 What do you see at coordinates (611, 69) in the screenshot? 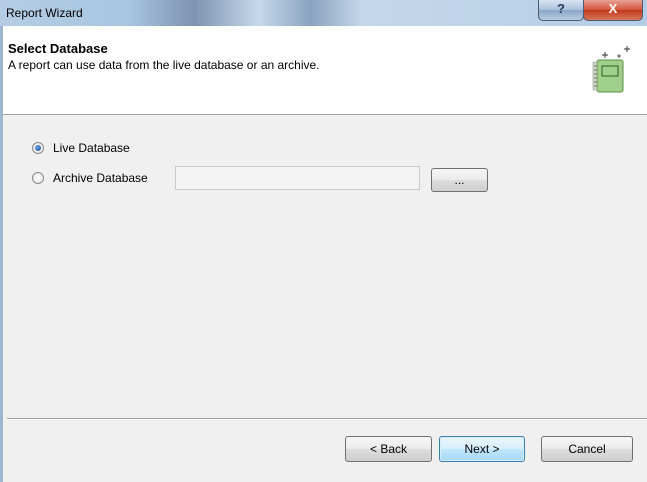
I see `wizard-report-icon` at bounding box center [611, 69].